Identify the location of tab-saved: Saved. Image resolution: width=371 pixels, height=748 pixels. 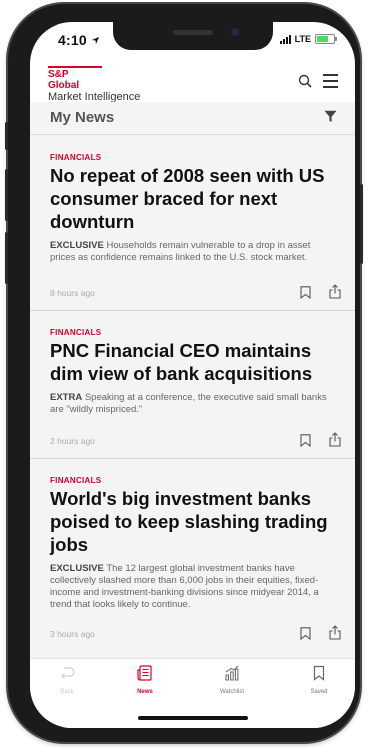
(319, 680).